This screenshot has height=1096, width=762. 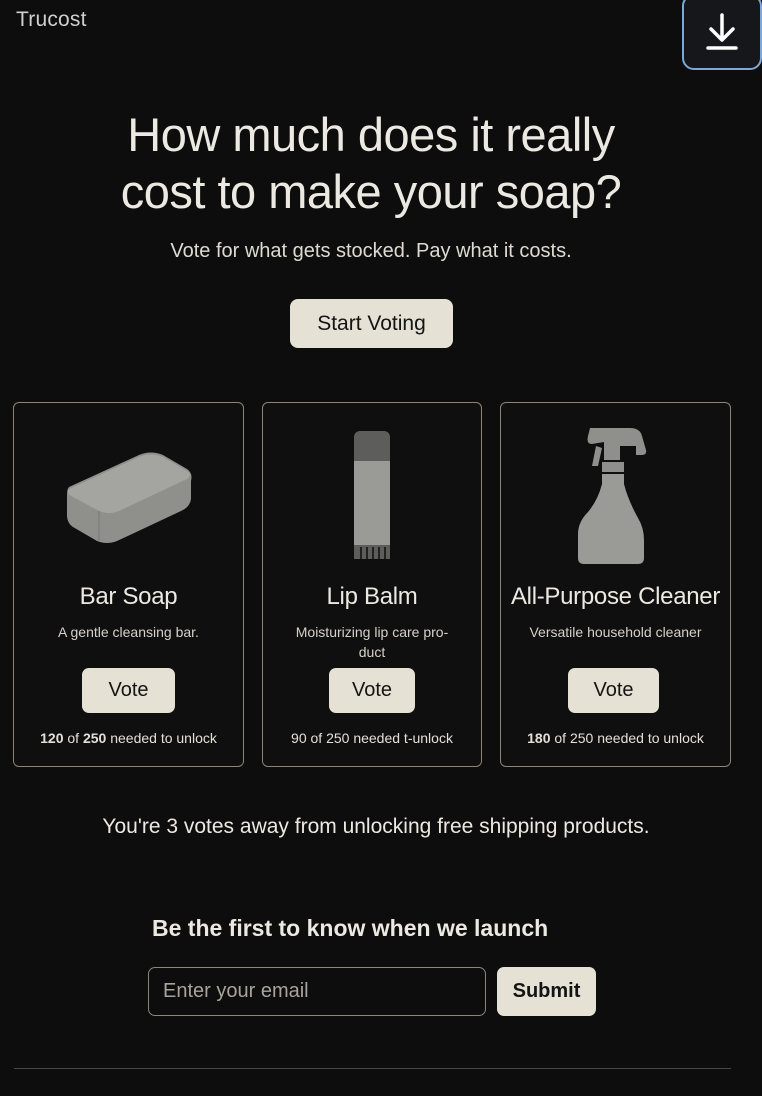 What do you see at coordinates (372, 632) in the screenshot?
I see `product-description-text: Moisturizing lip care pro-` at bounding box center [372, 632].